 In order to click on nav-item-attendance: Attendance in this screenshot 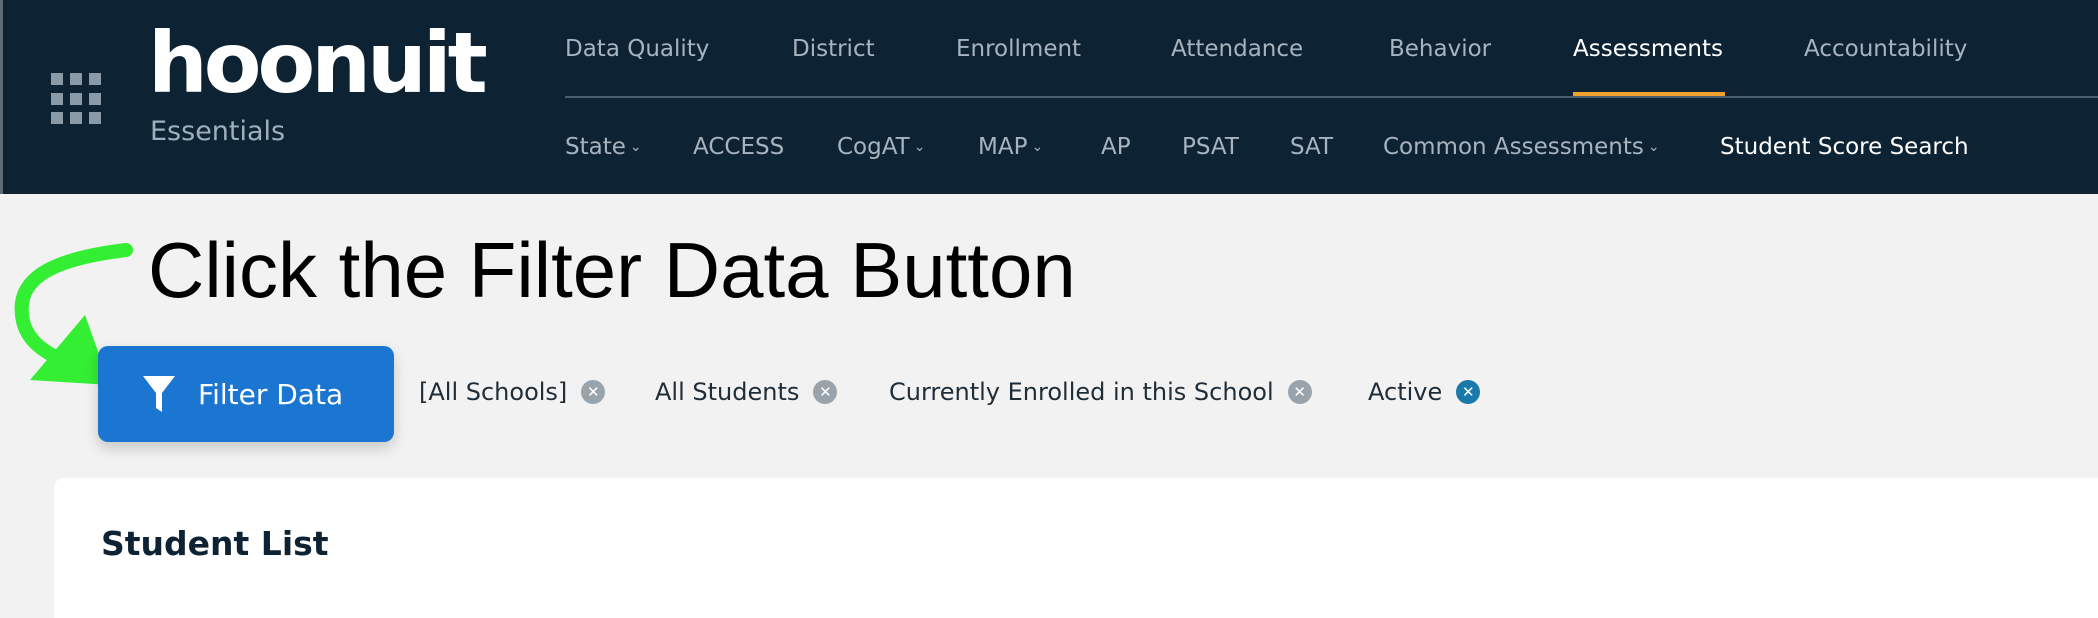, I will do `click(1237, 49)`.